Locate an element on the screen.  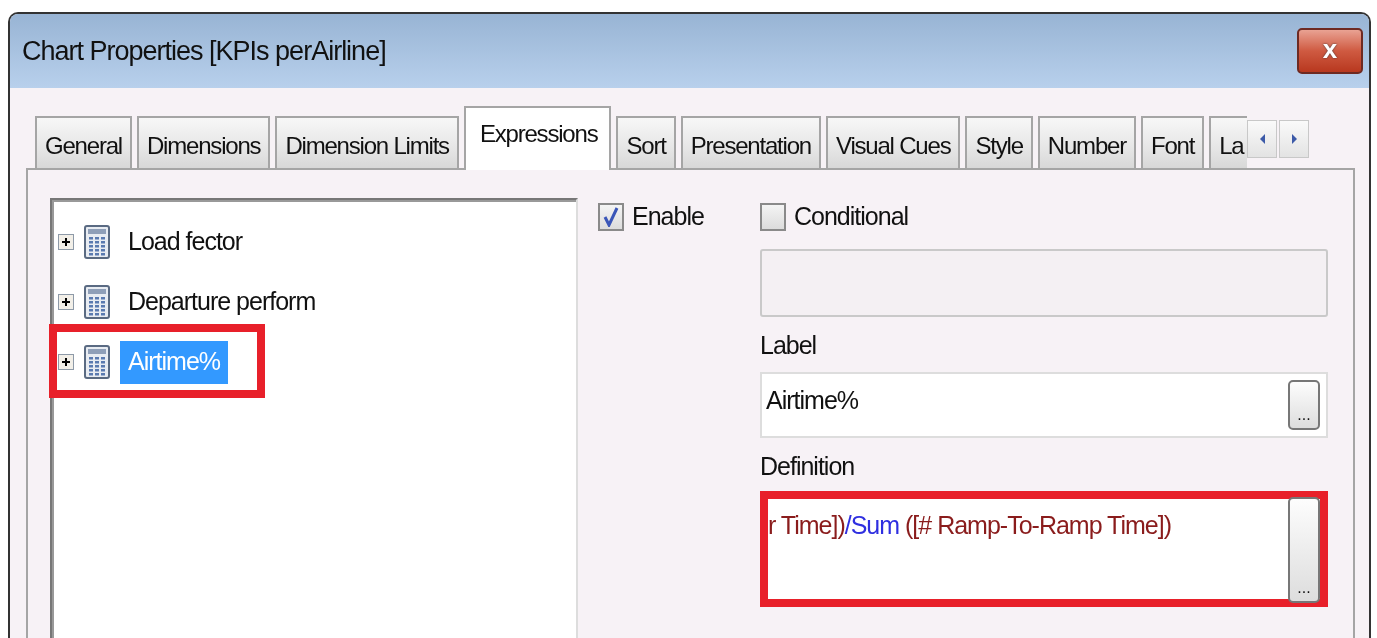
tab: Font is located at coordinates (1173, 142).